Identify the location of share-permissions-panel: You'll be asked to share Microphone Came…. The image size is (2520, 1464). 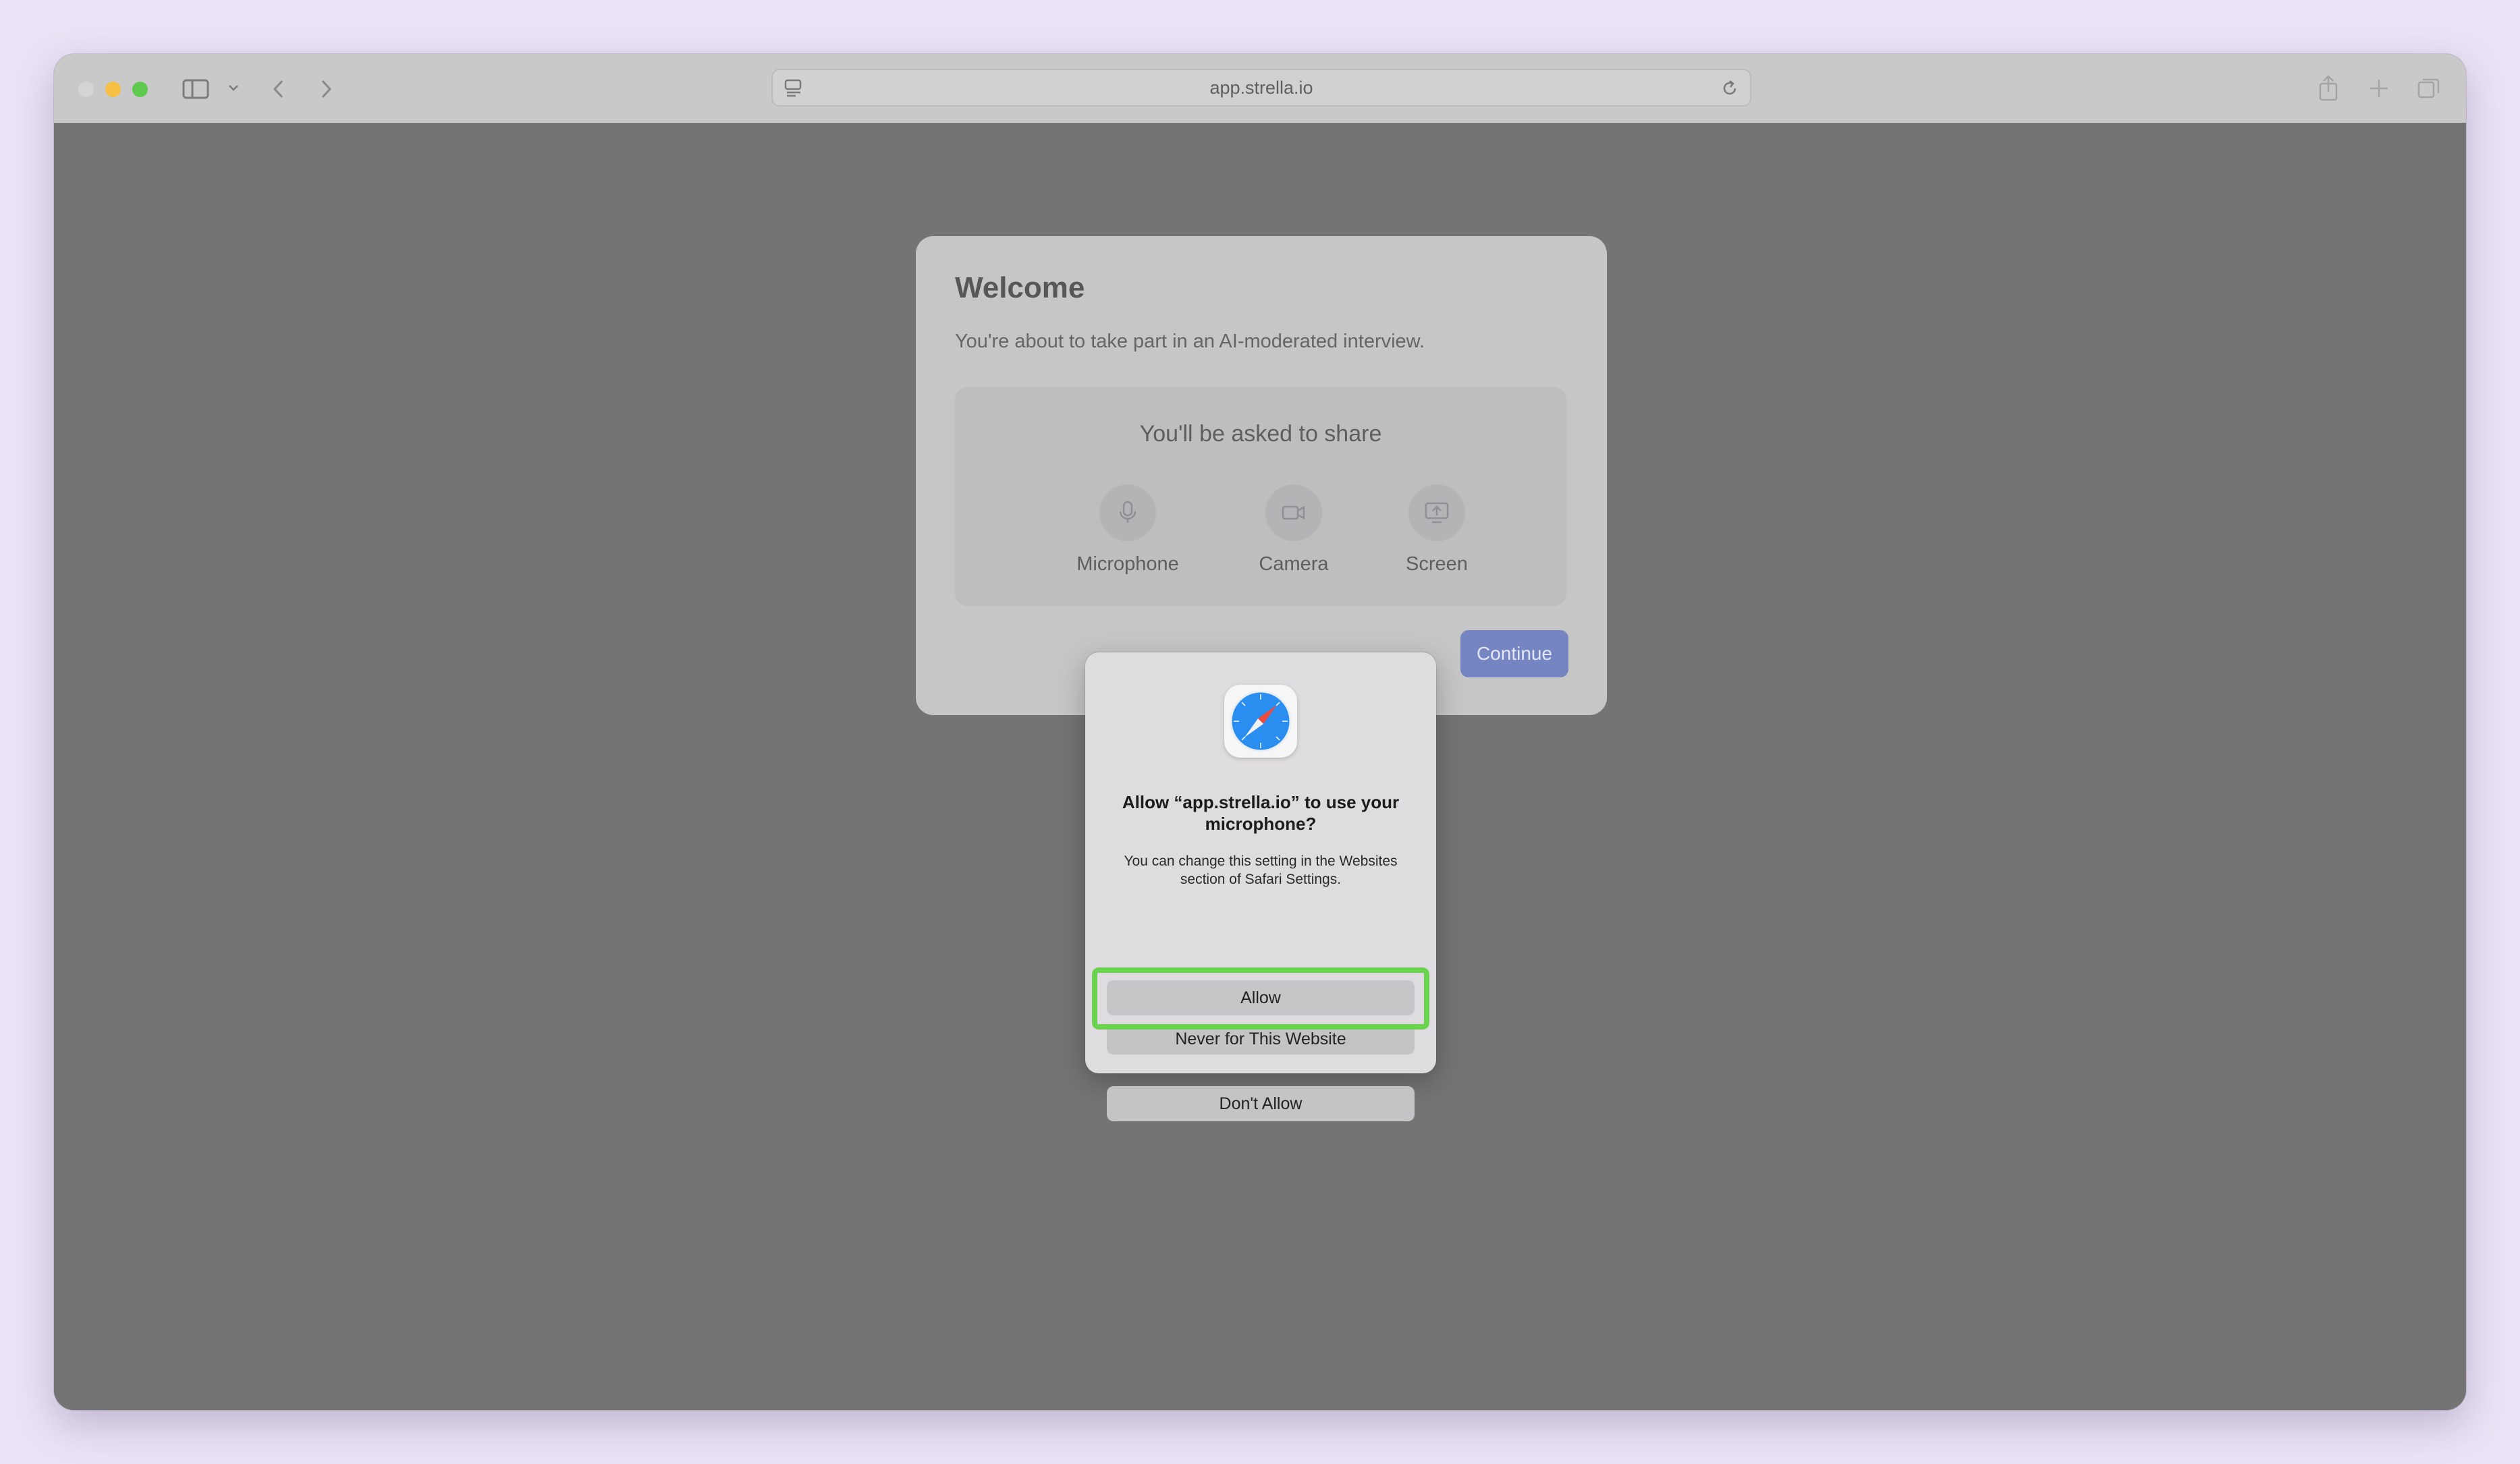
(1260, 496).